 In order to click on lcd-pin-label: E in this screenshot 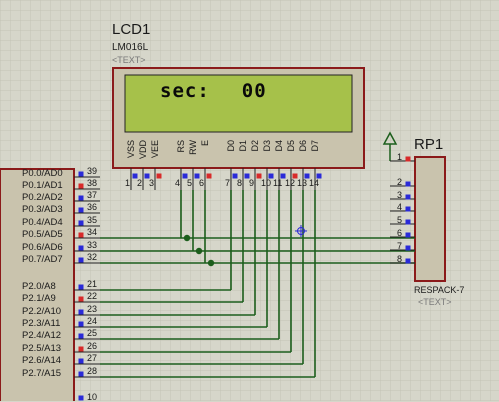, I will do `click(205, 143)`.